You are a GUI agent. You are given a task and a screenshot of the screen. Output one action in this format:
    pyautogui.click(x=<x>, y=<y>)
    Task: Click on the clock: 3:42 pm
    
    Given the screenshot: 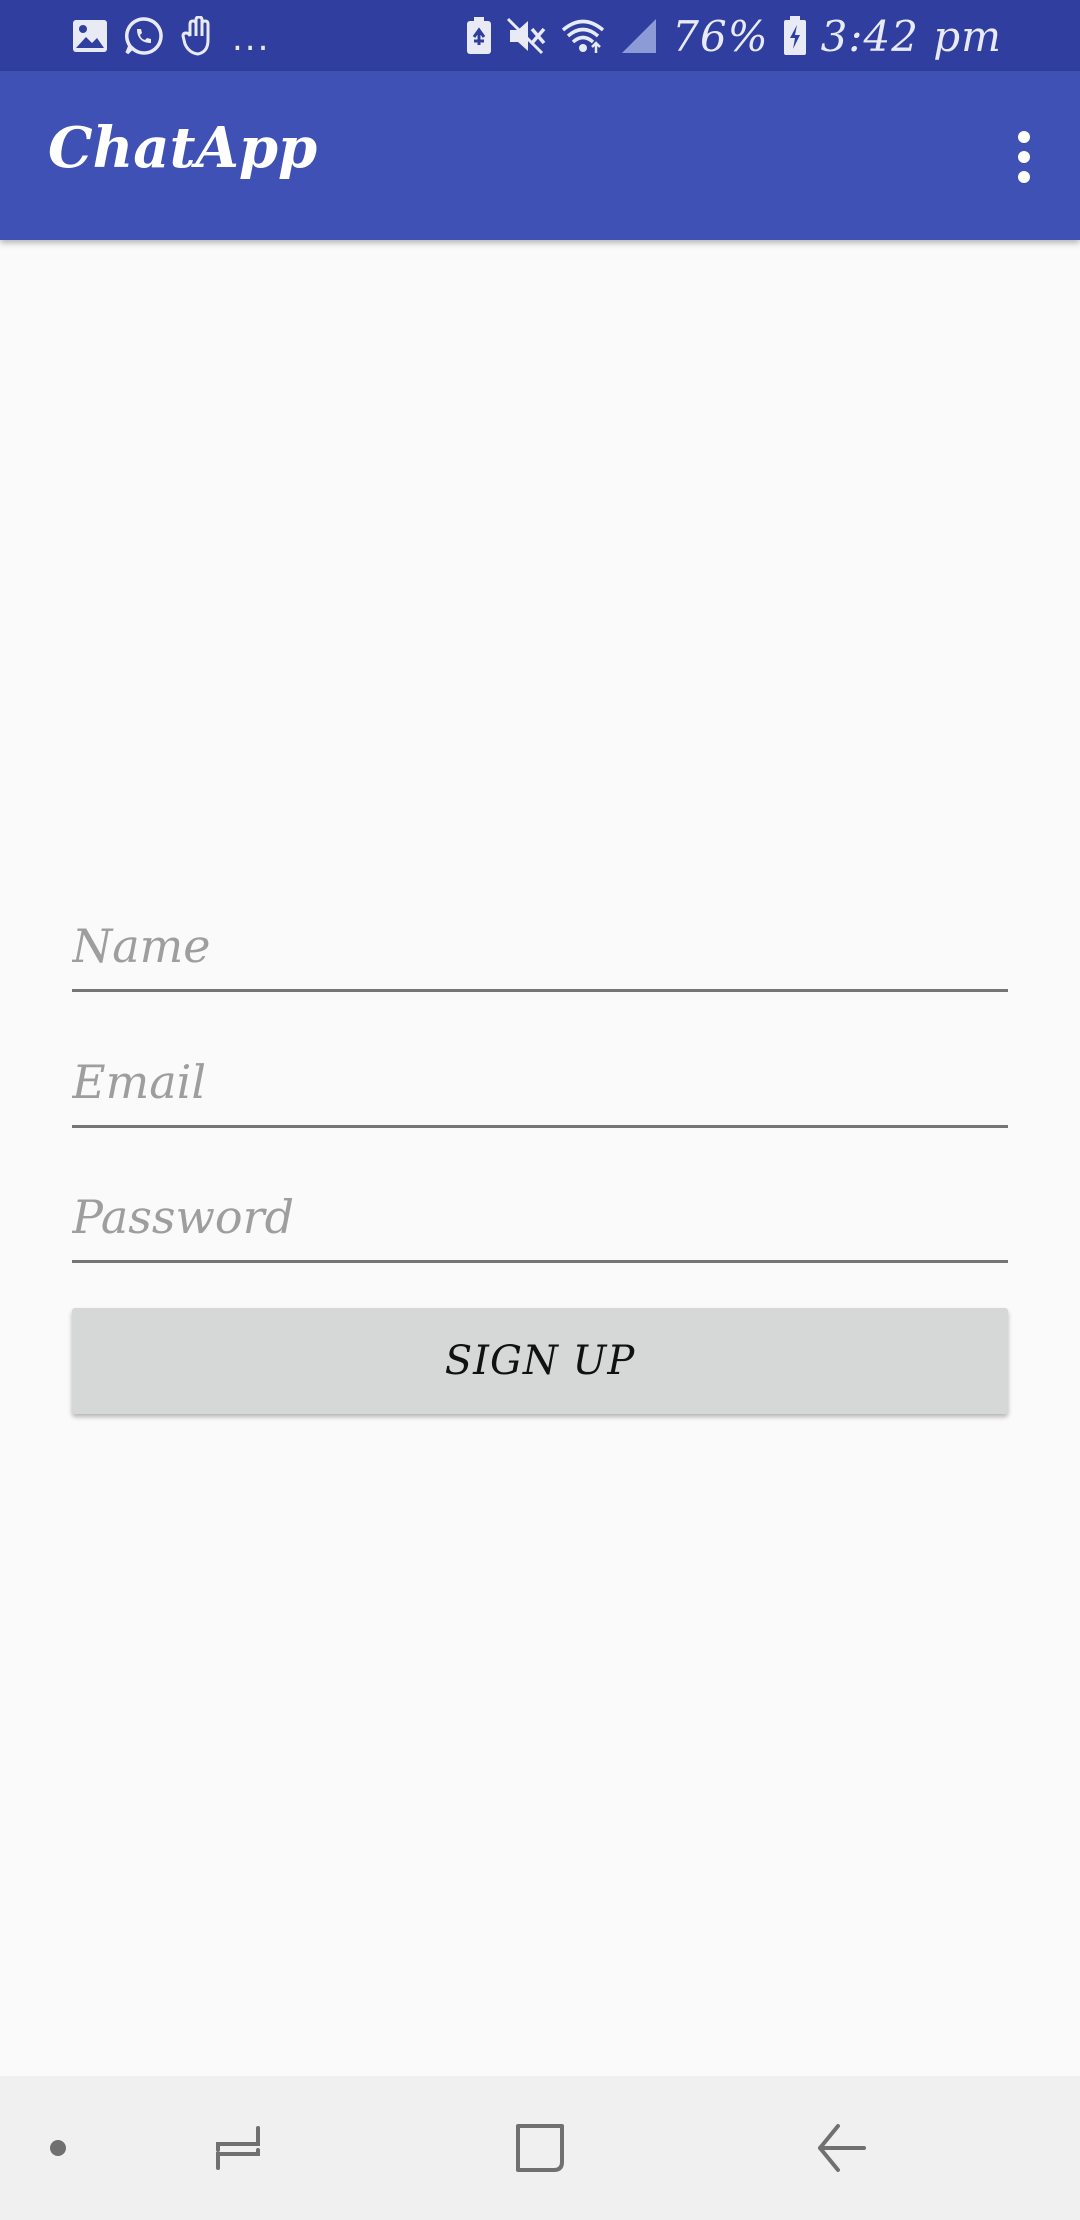 What is the action you would take?
    pyautogui.click(x=911, y=36)
    